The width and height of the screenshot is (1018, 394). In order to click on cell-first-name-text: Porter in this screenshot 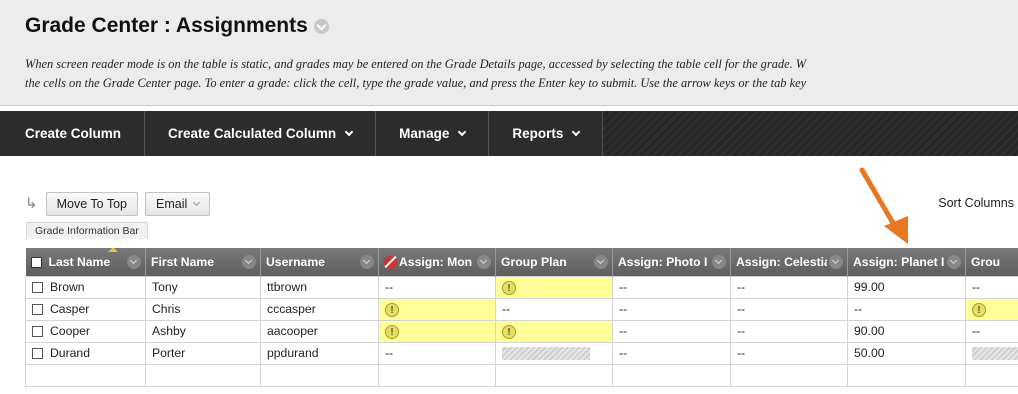, I will do `click(169, 353)`.